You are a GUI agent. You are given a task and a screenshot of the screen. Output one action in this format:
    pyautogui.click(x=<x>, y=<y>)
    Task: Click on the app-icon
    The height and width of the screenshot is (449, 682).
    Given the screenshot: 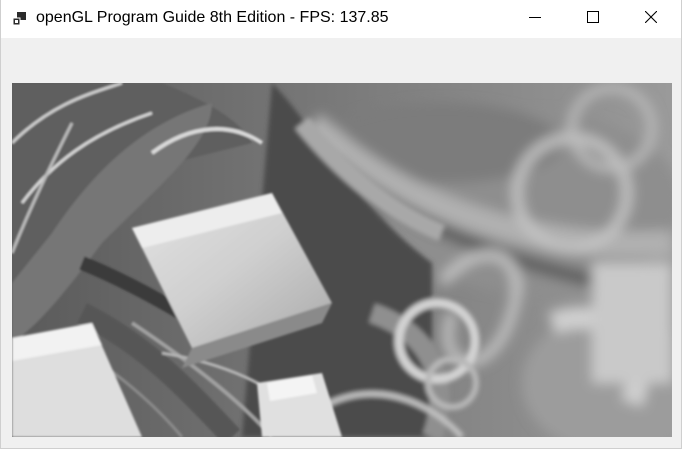 What is the action you would take?
    pyautogui.click(x=19, y=19)
    